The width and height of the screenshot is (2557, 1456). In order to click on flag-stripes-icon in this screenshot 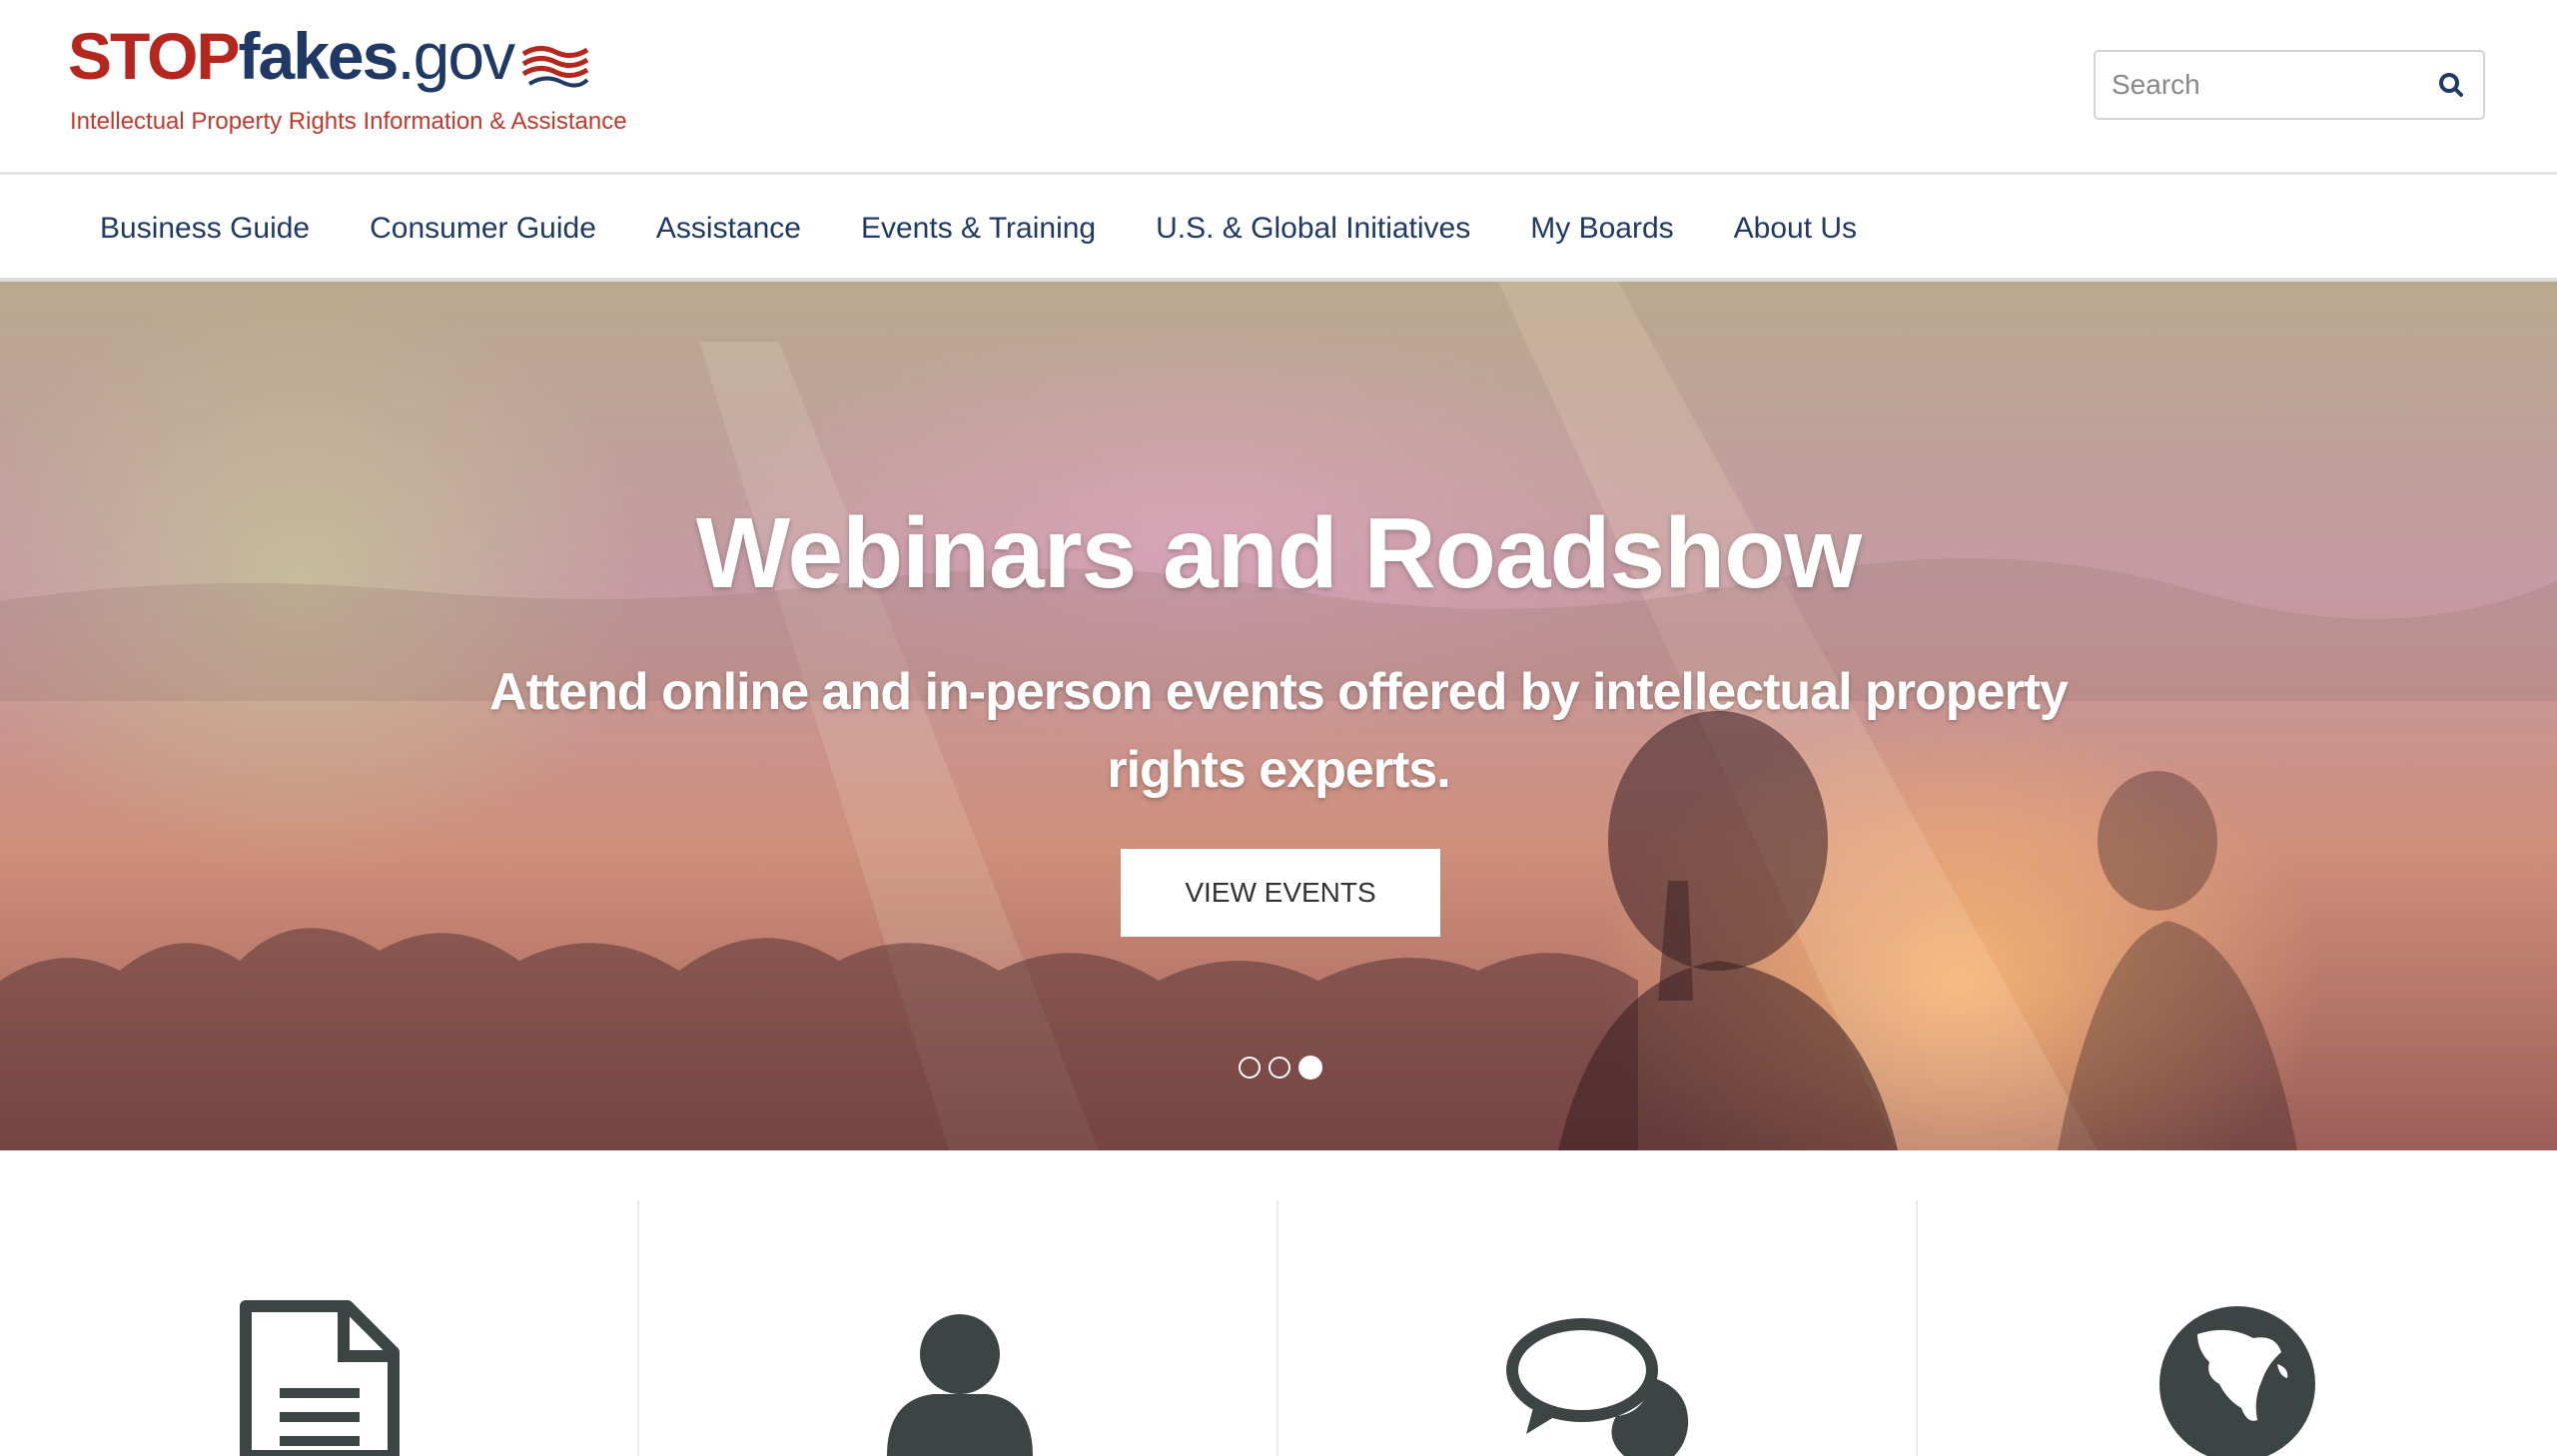, I will do `click(555, 67)`.